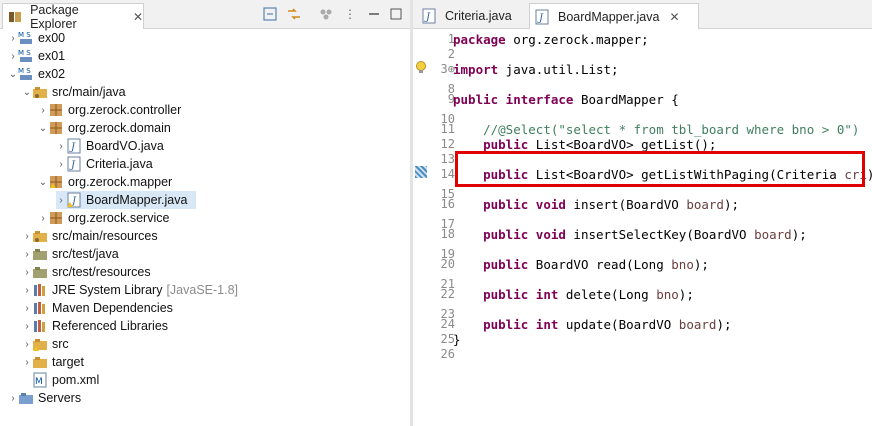 Image resolution: width=872 pixels, height=426 pixels. I want to click on tree-item-referenced-libraries: › Referenced Libraries, so click(95, 326).